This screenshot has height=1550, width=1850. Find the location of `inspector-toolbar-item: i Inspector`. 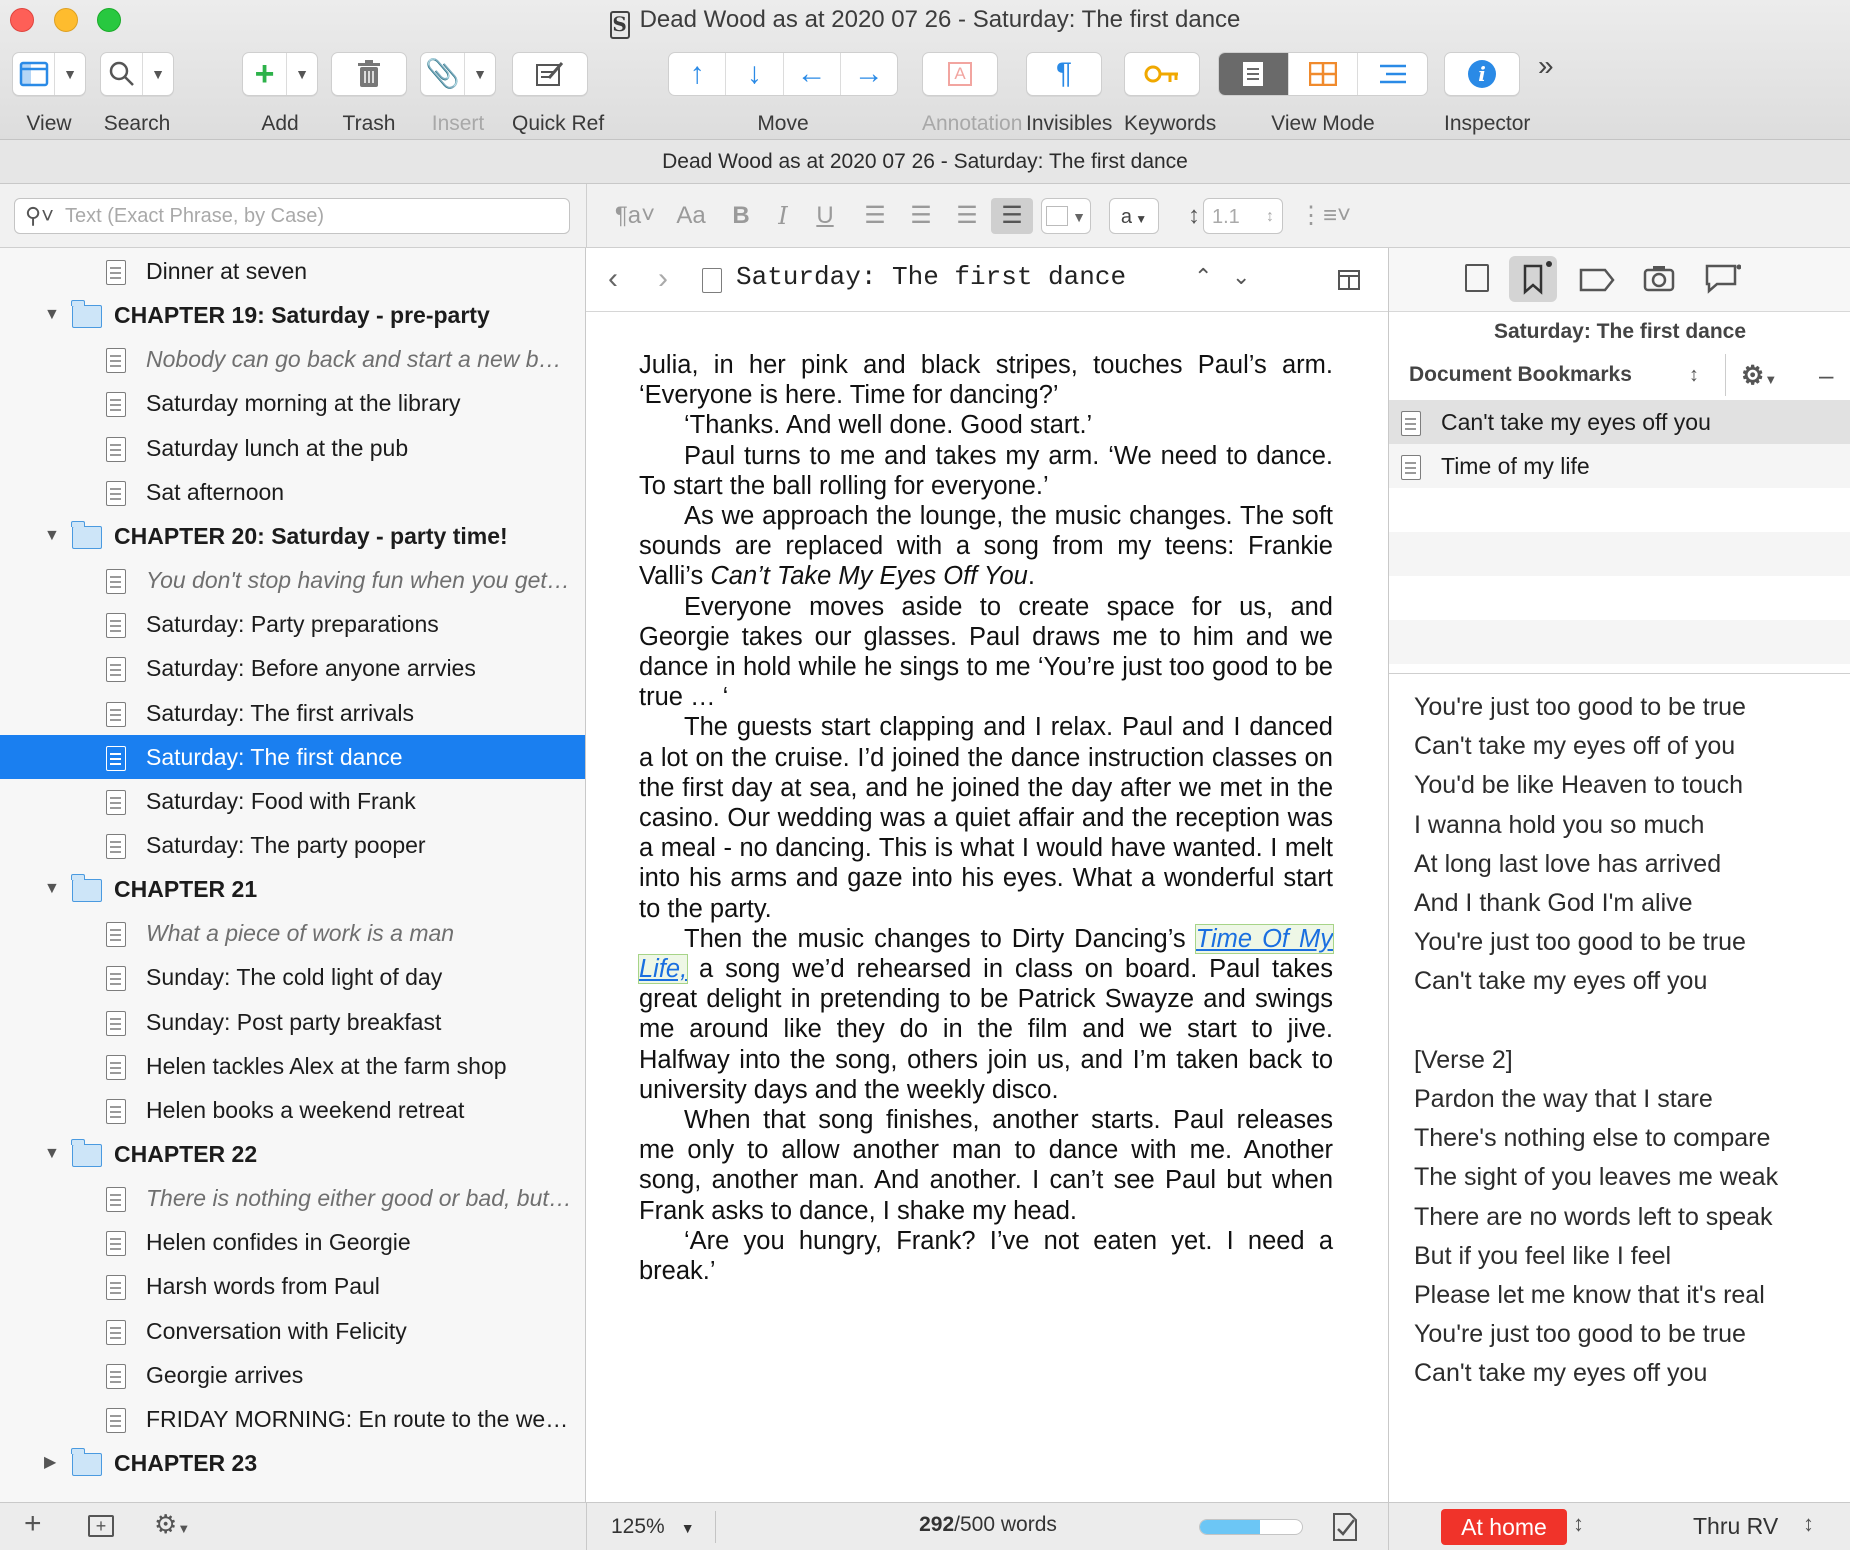

inspector-toolbar-item: i Inspector is located at coordinates (1487, 94).